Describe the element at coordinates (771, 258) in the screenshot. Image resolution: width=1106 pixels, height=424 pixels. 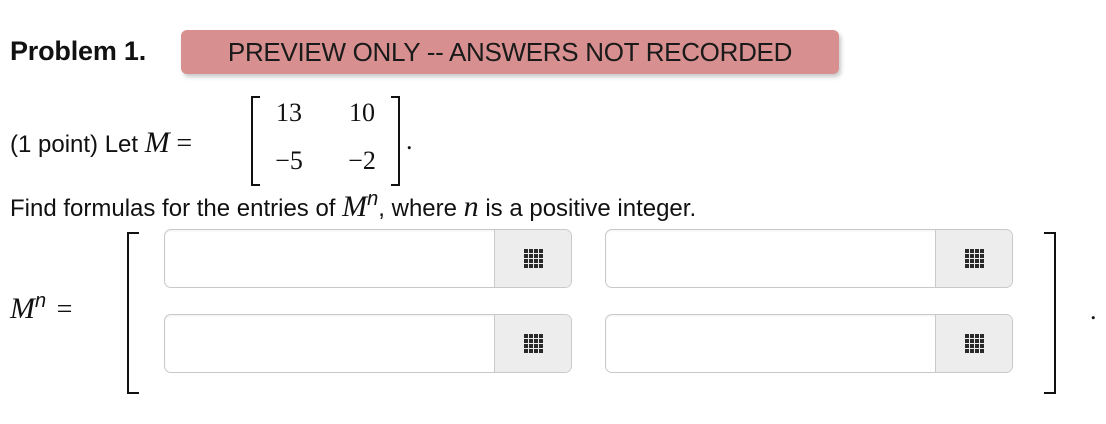
I see `answer-field-r1c2` at that location.